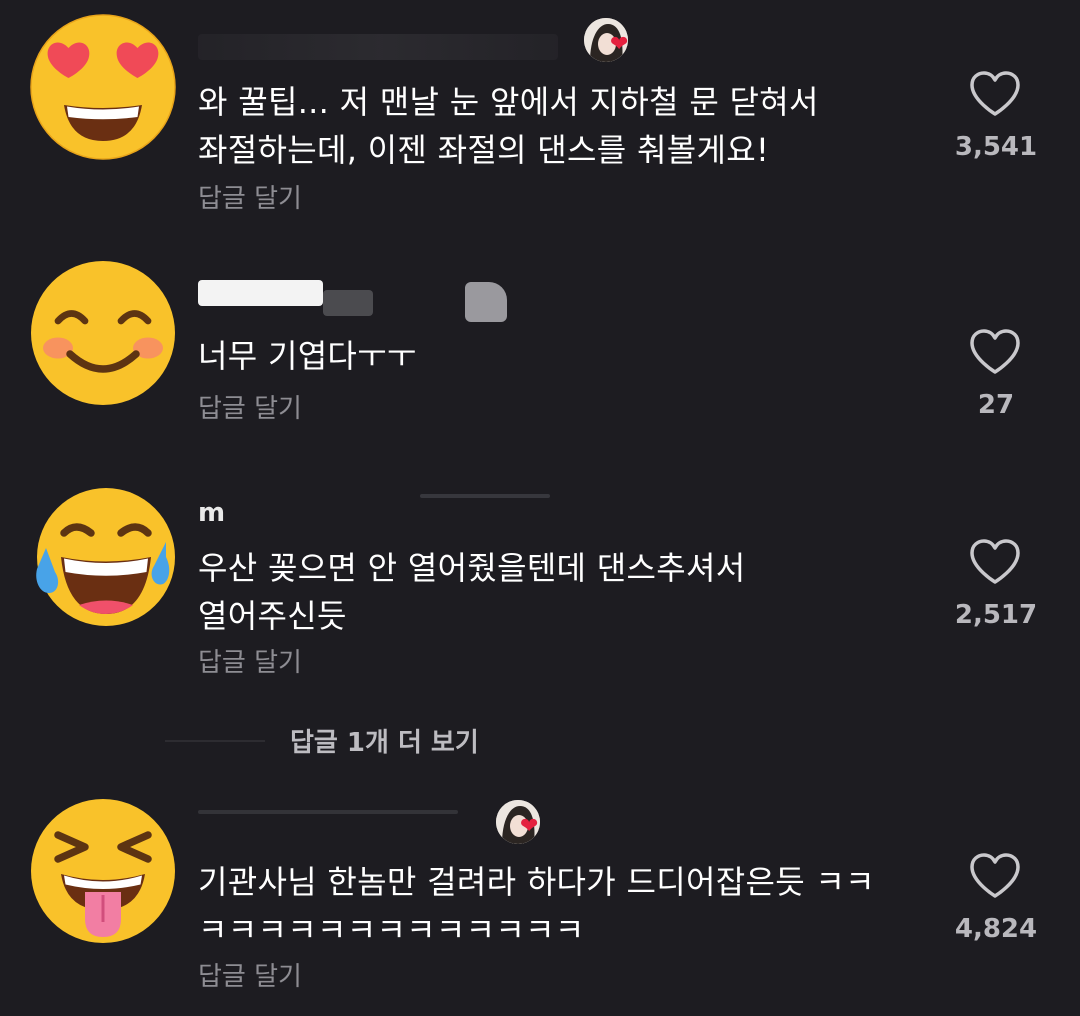 The height and width of the screenshot is (1016, 1080). Describe the element at coordinates (486, 302) in the screenshot. I see `creator-avatar-redacted` at that location.